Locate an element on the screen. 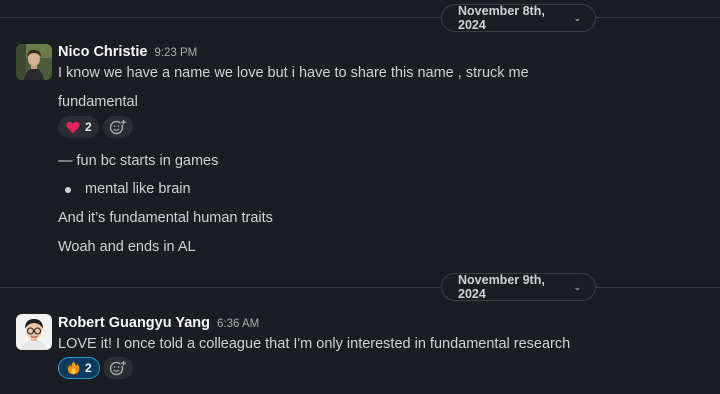 The width and height of the screenshot is (720, 394). message-text: — fun bc starts in games is located at coordinates (138, 161).